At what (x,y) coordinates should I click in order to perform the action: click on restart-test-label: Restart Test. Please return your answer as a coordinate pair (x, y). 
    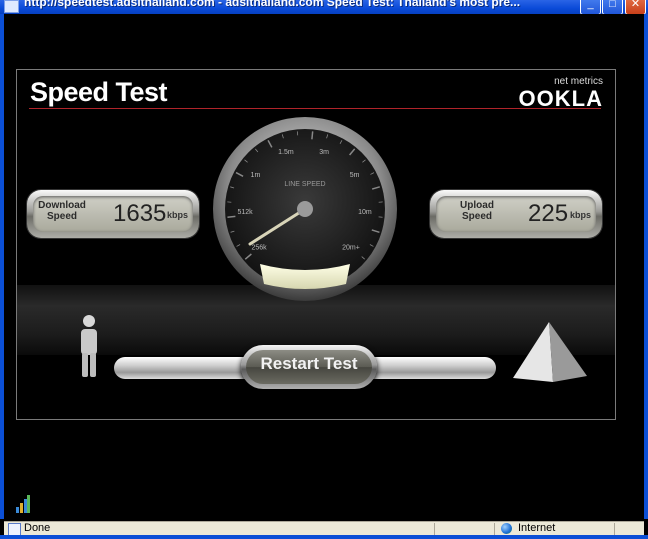
    Looking at the image, I should click on (309, 363).